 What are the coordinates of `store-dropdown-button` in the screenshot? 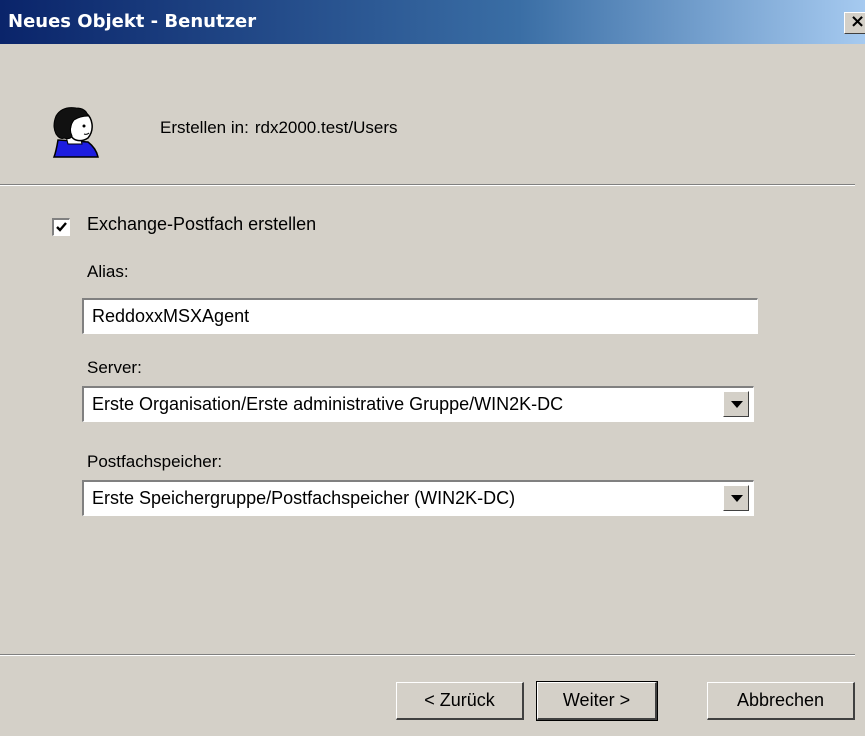 It's located at (736, 498).